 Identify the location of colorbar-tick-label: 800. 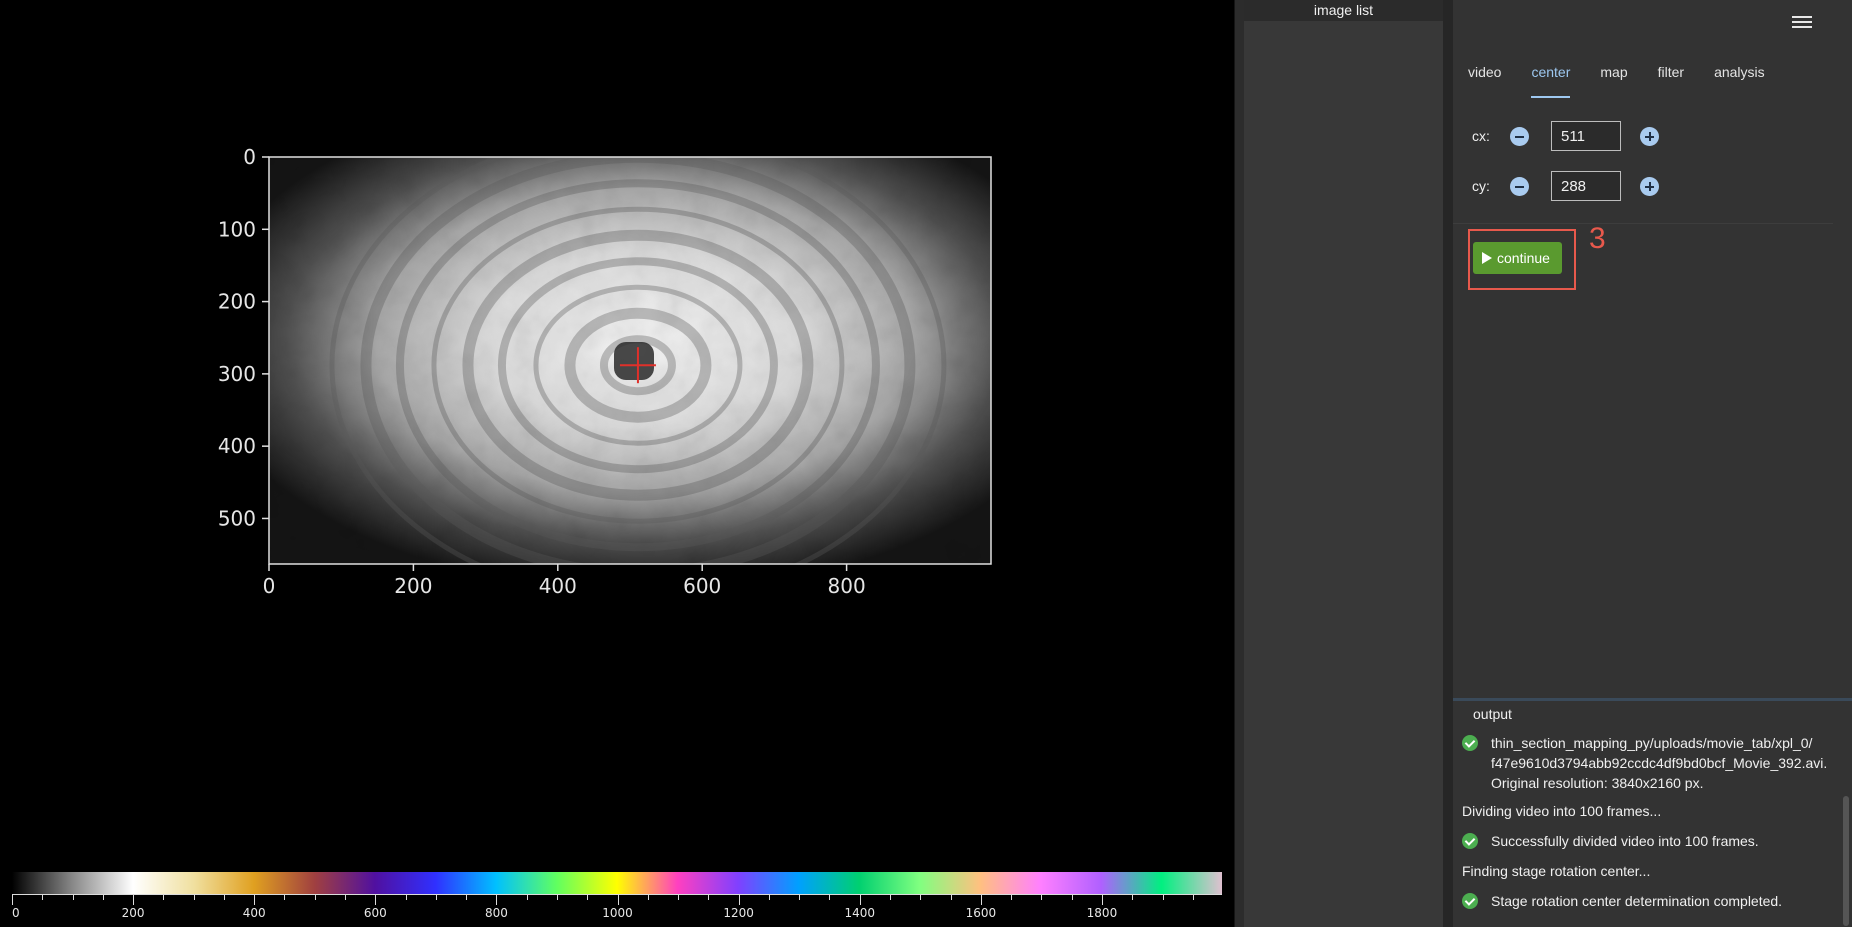
(496, 913).